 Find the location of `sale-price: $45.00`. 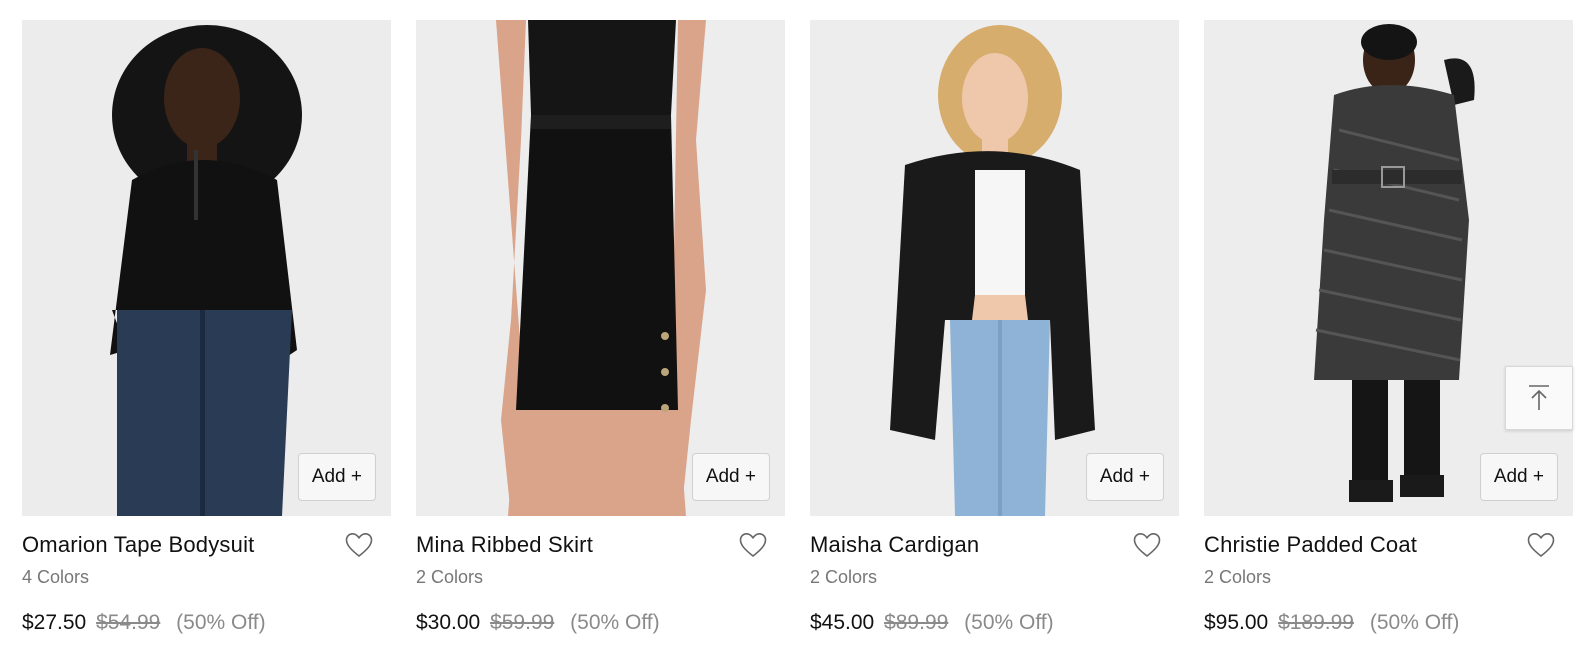

sale-price: $45.00 is located at coordinates (842, 622).